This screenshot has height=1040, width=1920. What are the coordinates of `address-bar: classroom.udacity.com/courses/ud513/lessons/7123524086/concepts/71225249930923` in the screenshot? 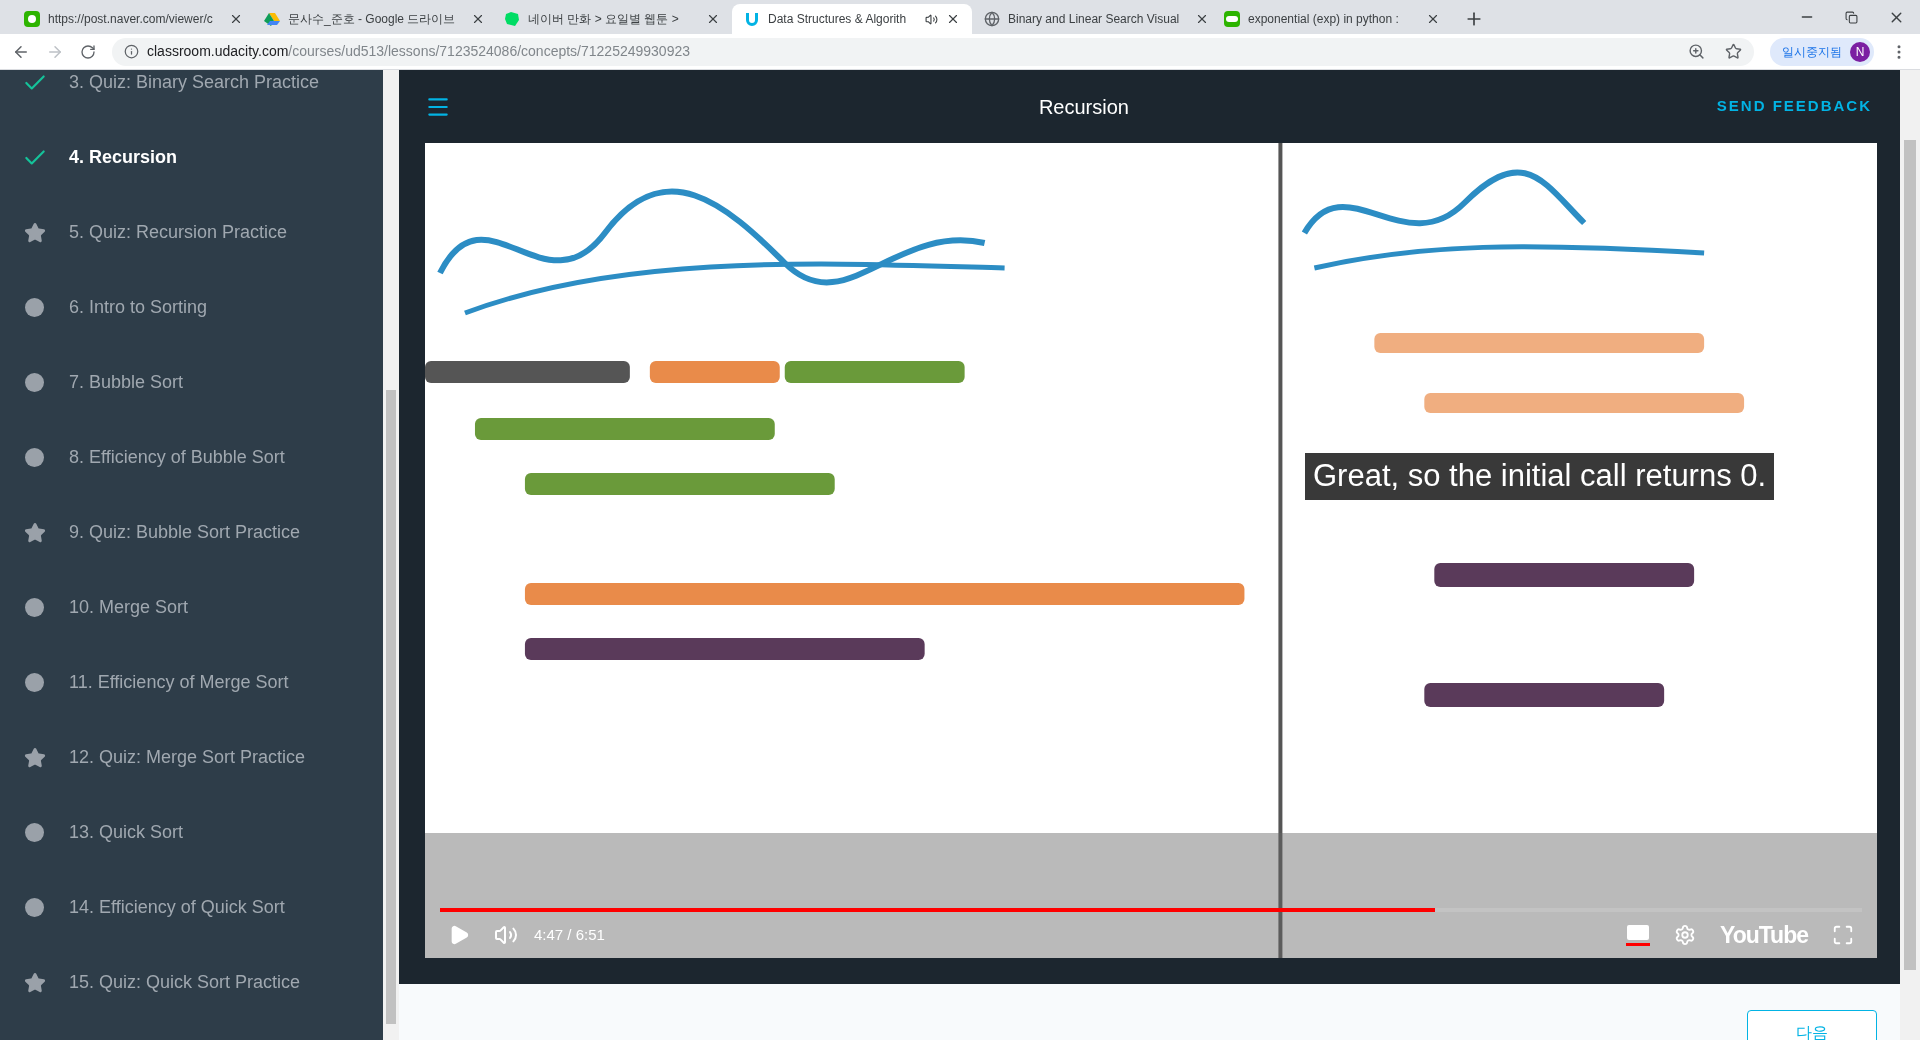 It's located at (933, 51).